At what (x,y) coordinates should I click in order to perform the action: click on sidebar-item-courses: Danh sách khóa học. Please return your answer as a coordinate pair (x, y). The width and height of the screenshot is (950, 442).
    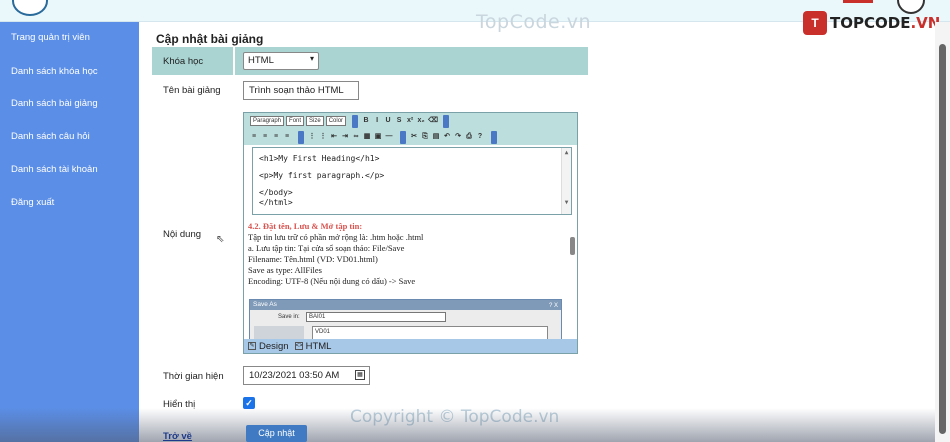
    Looking at the image, I should click on (54, 71).